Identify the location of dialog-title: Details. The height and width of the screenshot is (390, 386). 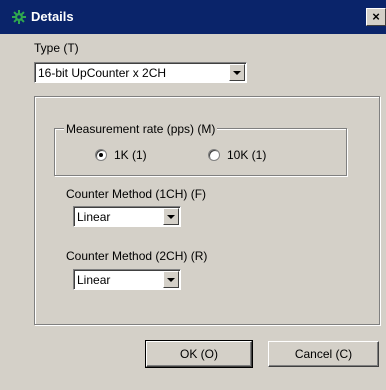
(52, 16).